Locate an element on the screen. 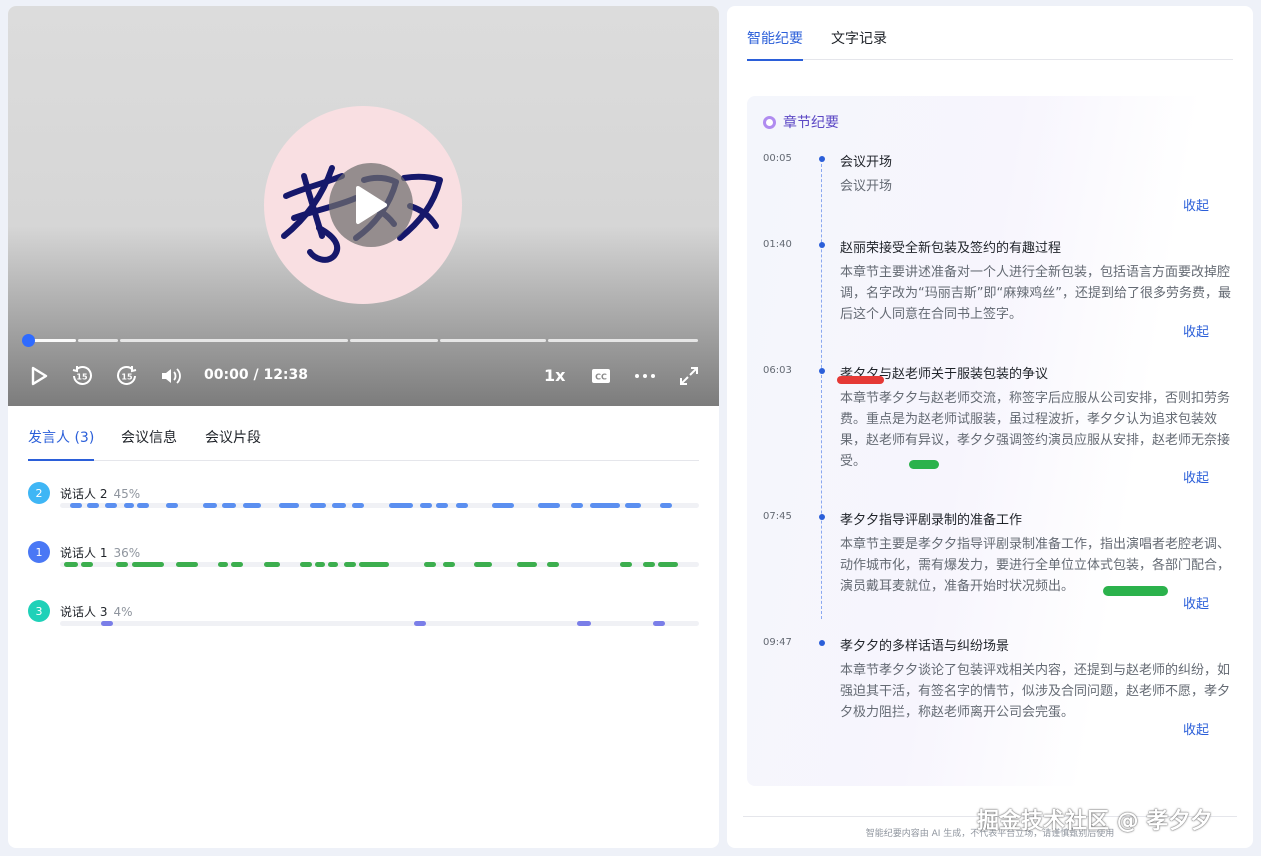 The image size is (1261, 856). fullscreen-icon is located at coordinates (689, 376).